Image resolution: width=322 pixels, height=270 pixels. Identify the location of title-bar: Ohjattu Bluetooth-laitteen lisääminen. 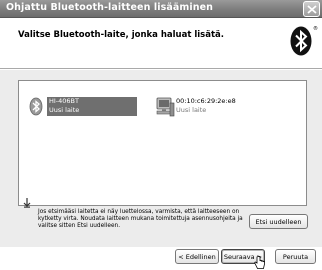
(161, 9).